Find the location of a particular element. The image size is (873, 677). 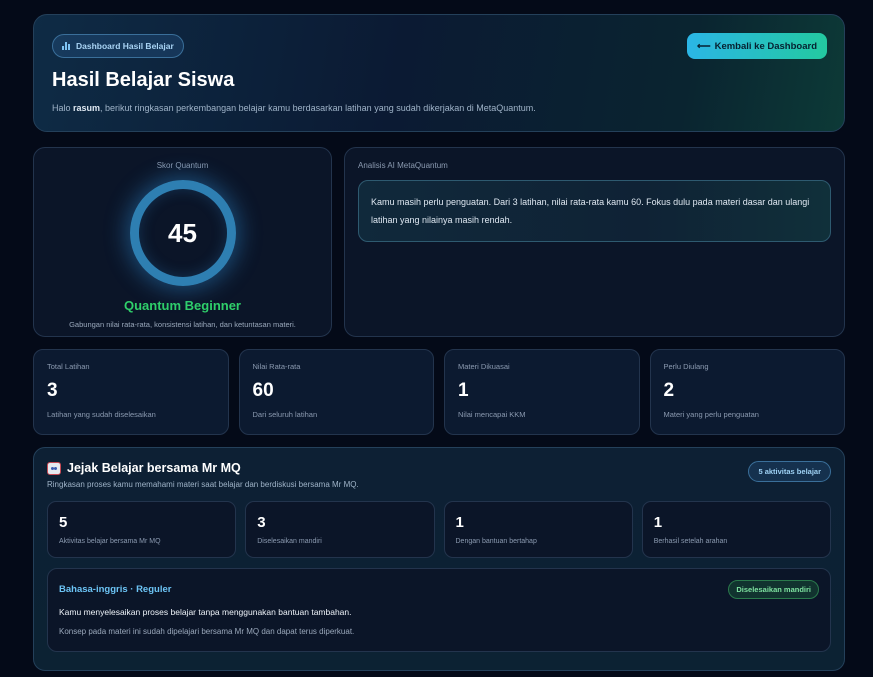

score-ring: 45 is located at coordinates (182, 233).